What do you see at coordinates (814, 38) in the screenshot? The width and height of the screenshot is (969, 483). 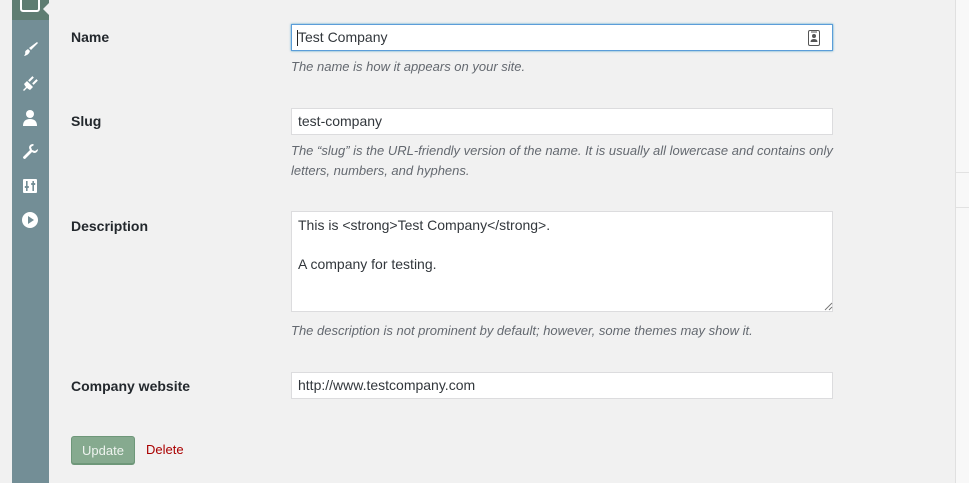 I see `contact-card-icon` at bounding box center [814, 38].